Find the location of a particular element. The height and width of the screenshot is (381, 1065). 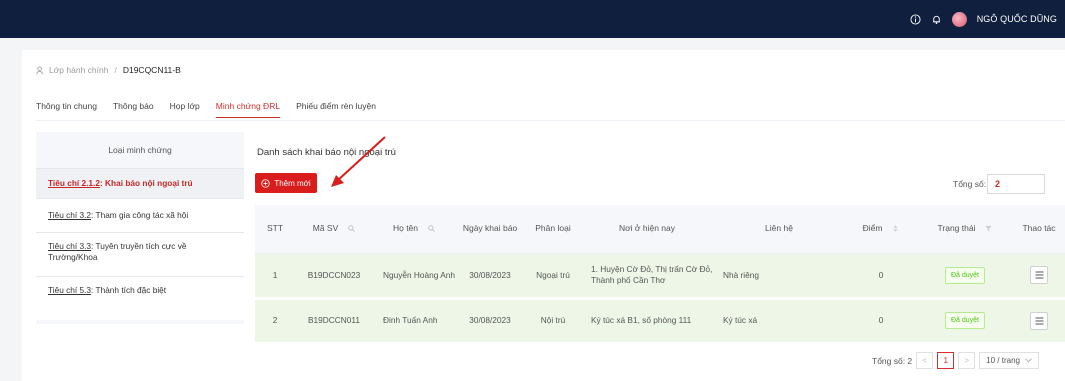

criterion-text: : Tham gia công tác xã hội is located at coordinates (140, 215).